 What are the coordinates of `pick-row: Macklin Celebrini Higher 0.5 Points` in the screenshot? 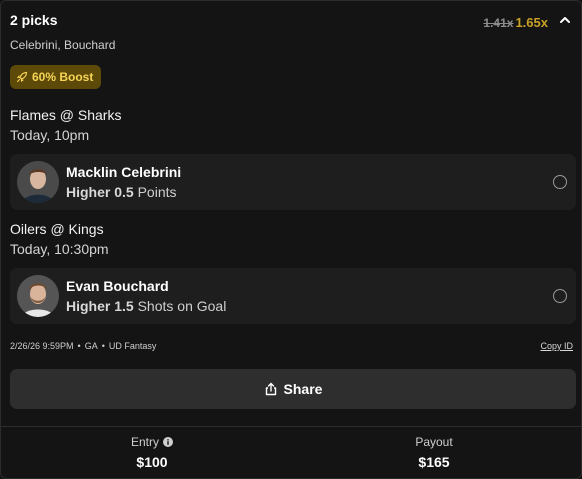 It's located at (293, 182).